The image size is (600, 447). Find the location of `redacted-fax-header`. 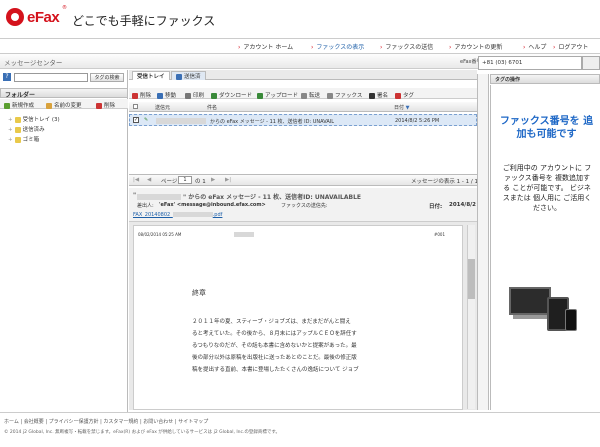

redacted-fax-header is located at coordinates (244, 234).